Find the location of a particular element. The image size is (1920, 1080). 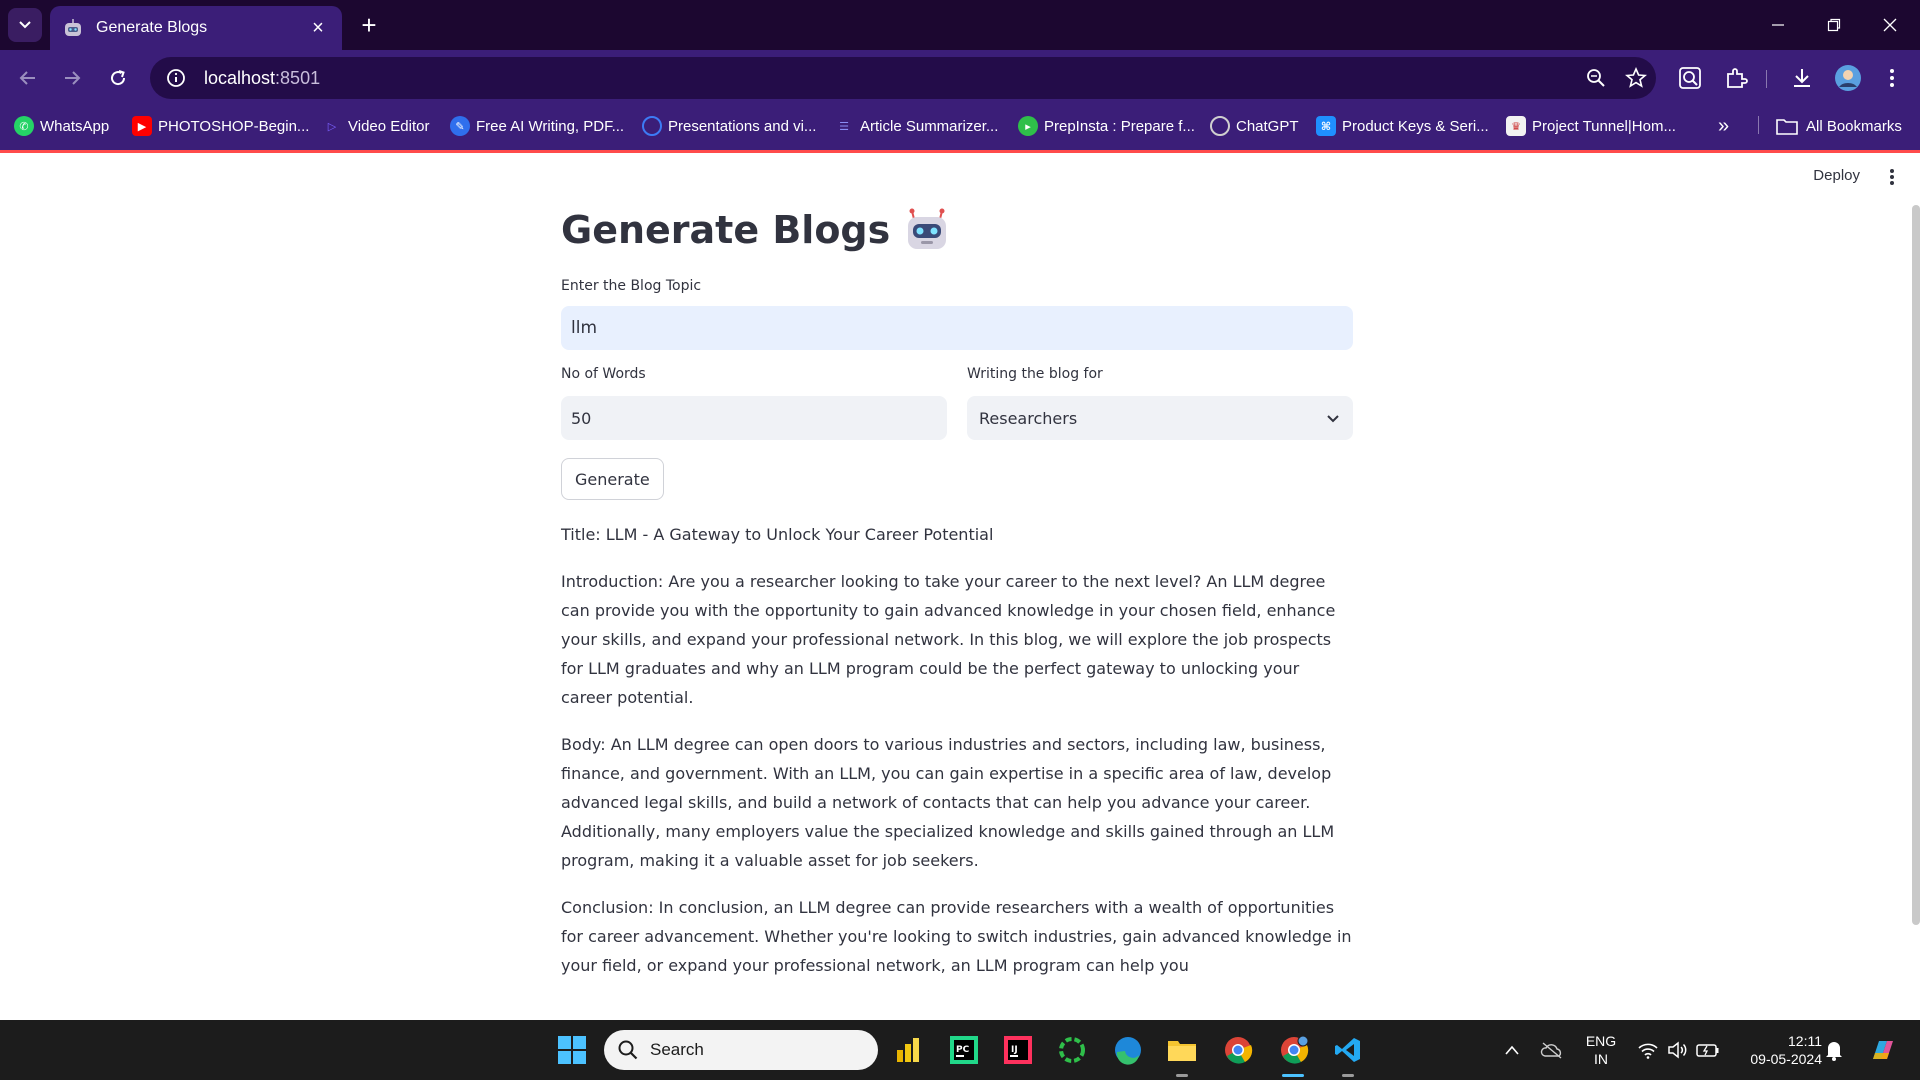

forward-button is located at coordinates (72, 78).